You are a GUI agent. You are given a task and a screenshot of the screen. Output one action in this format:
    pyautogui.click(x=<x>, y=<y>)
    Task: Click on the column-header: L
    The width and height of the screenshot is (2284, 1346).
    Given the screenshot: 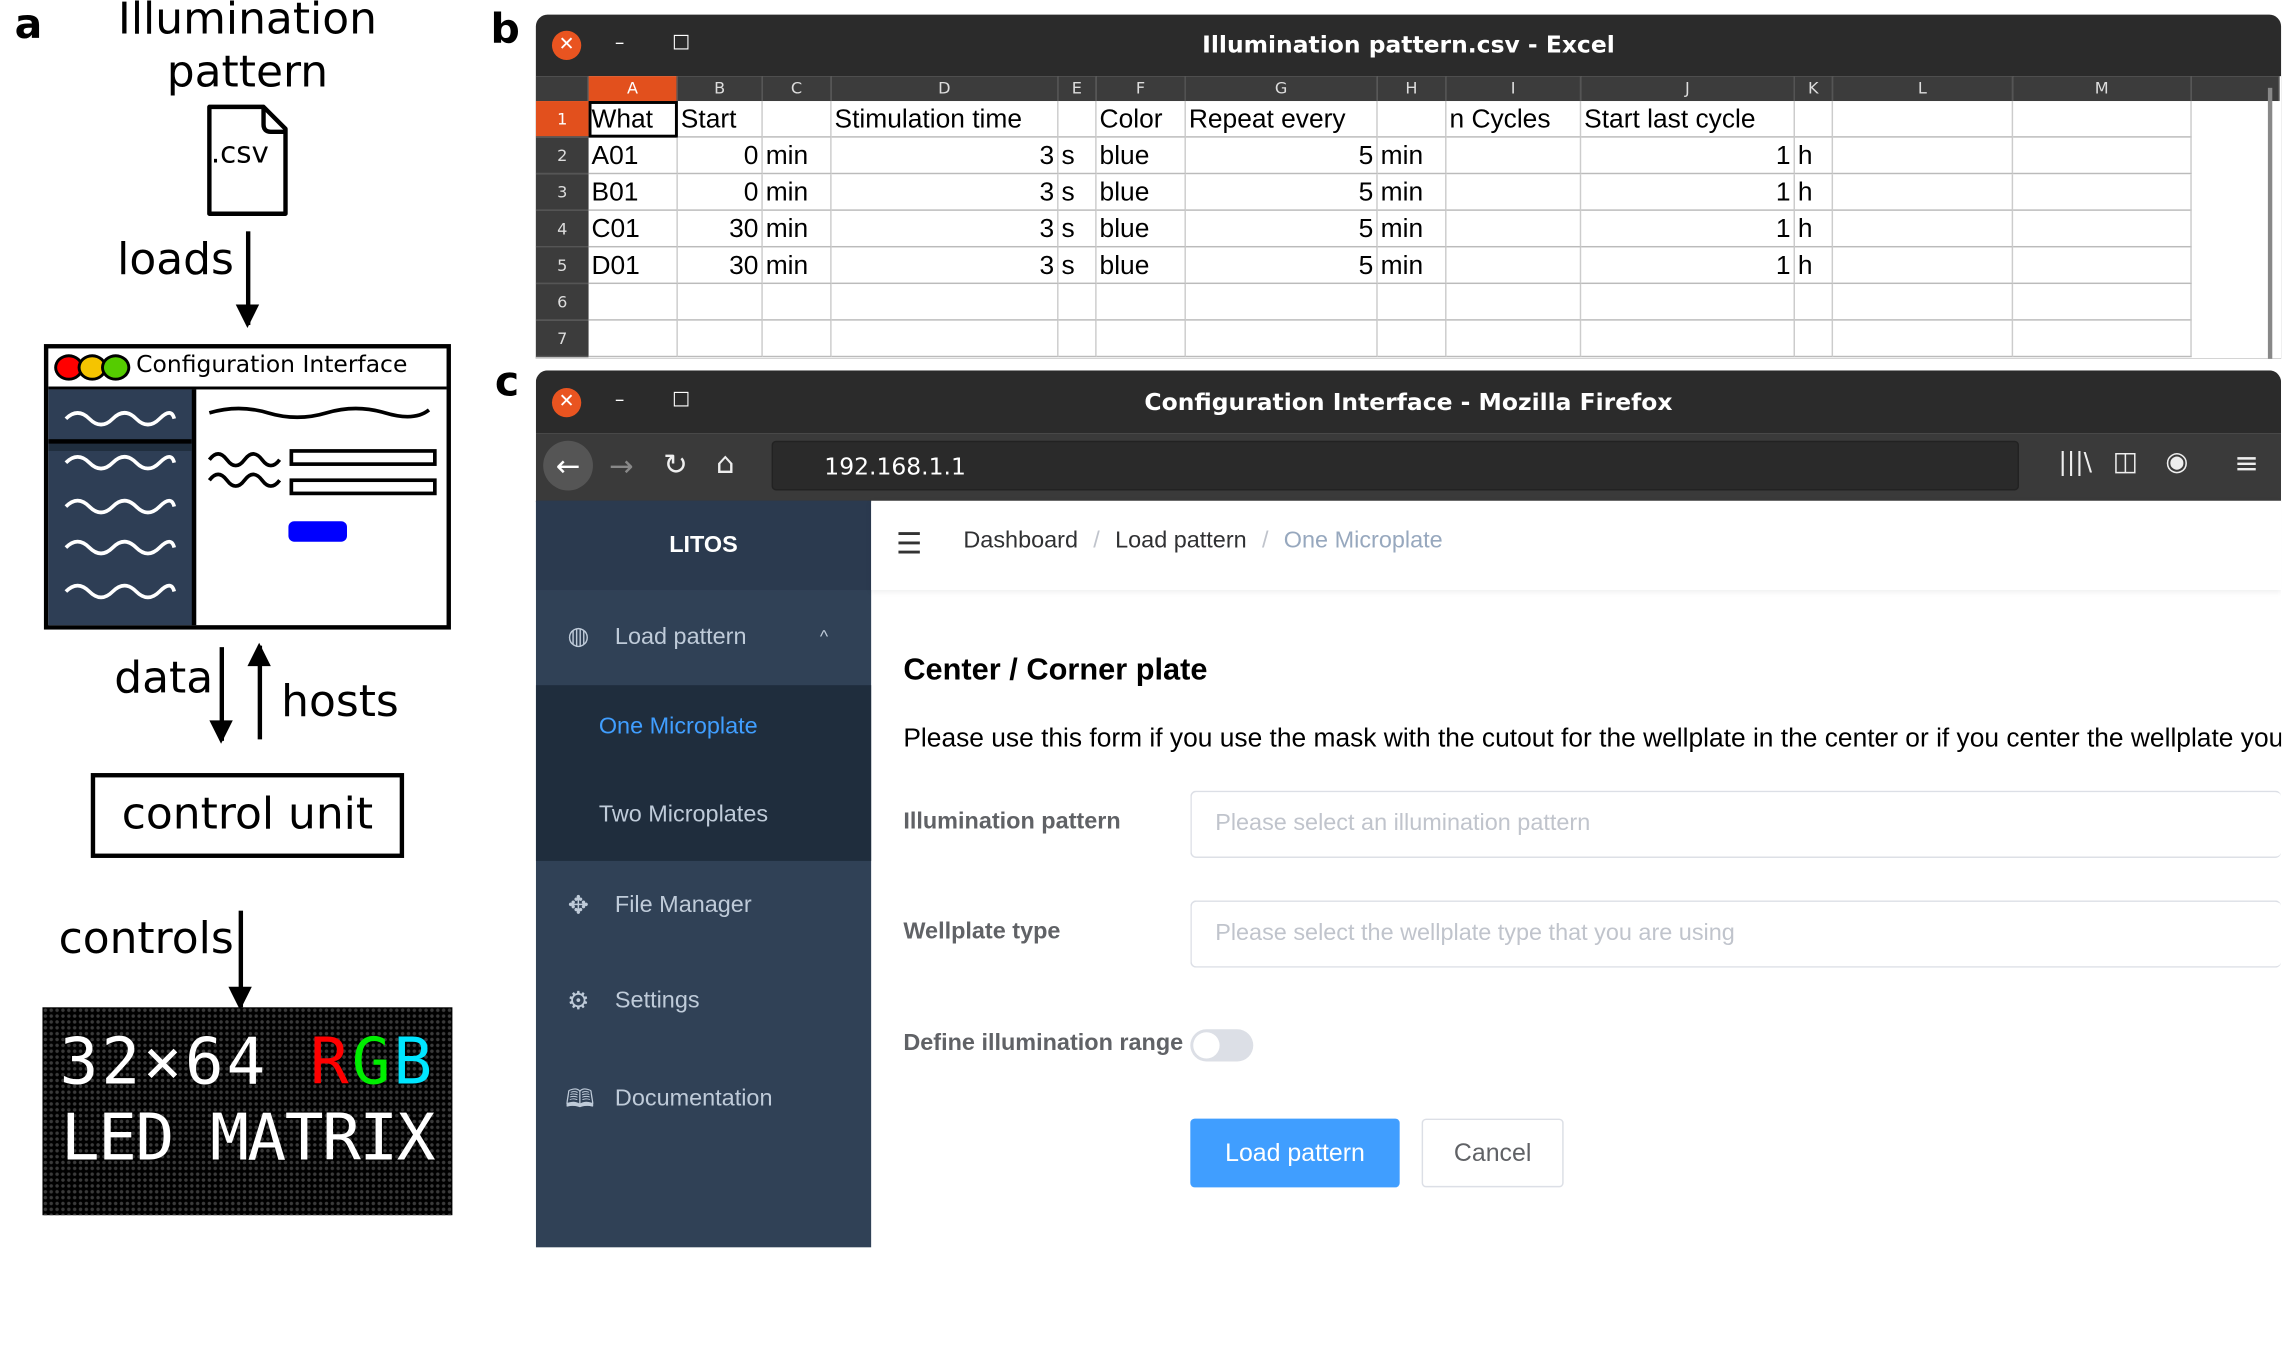 What is the action you would take?
    pyautogui.click(x=1923, y=89)
    